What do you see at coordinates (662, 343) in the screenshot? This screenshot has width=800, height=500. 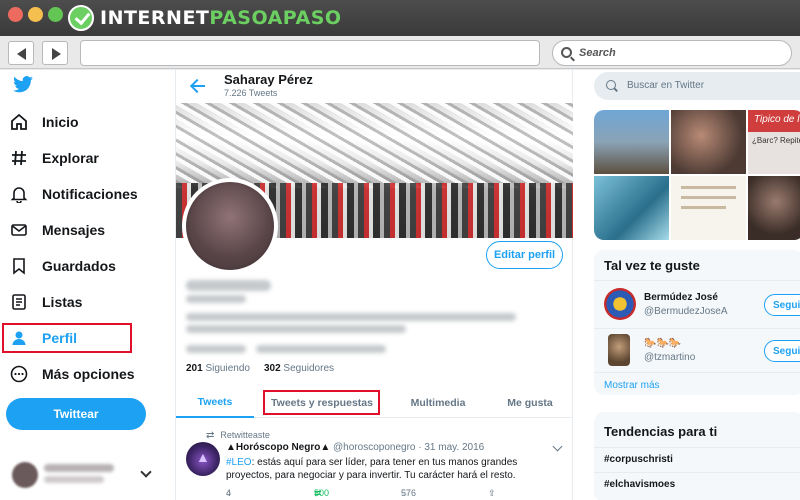 I see `suggestion-name: 🐎🐎🐎` at bounding box center [662, 343].